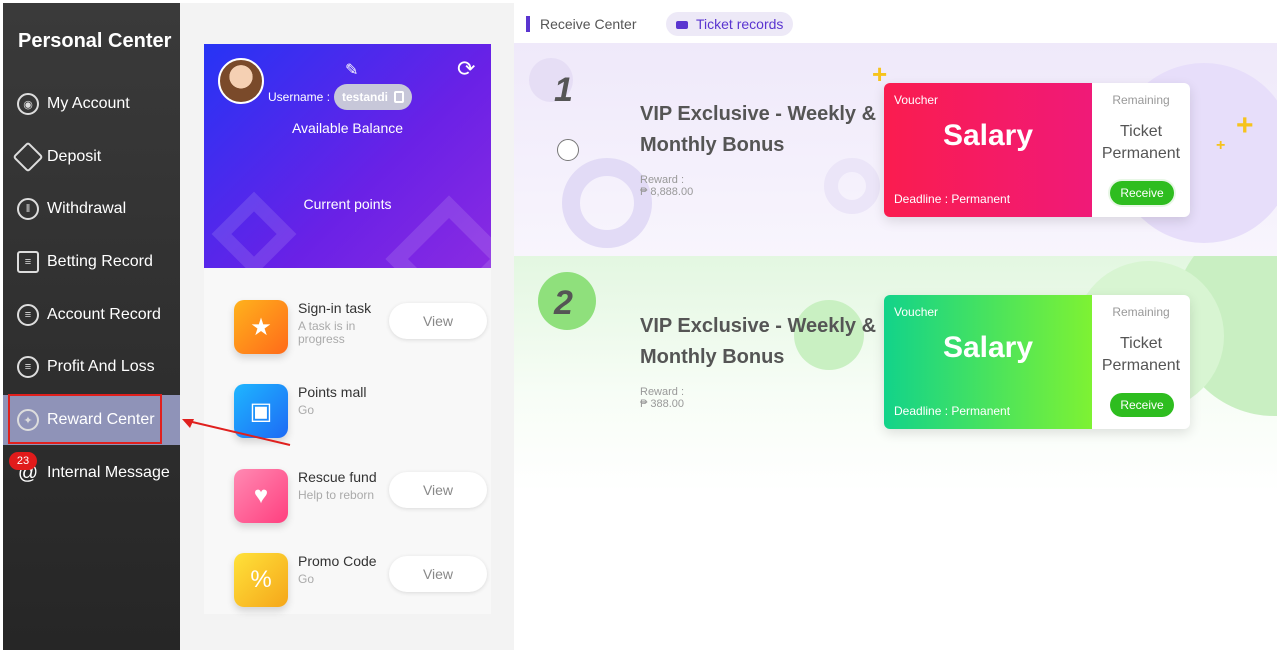 This screenshot has height=653, width=1280. I want to click on reward-value: ₱ 388.00, so click(662, 404).